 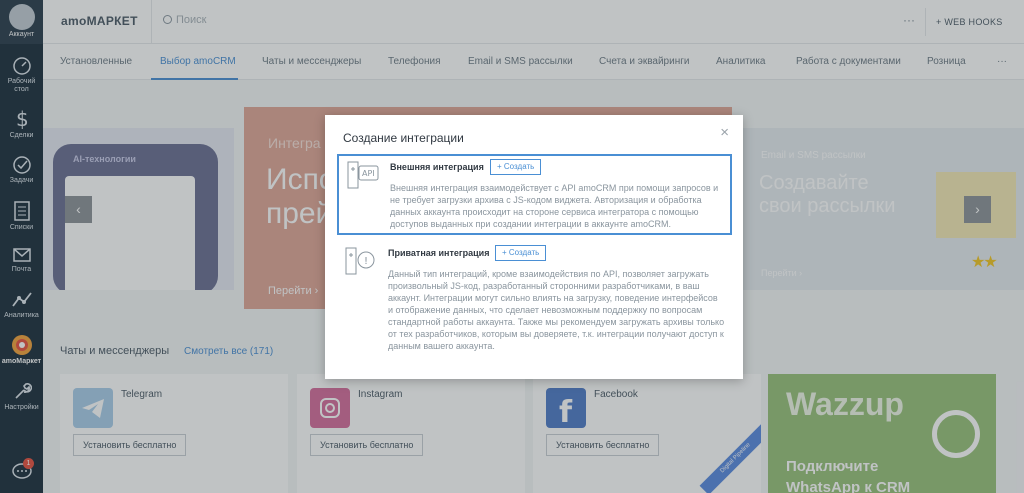 I want to click on private-warning-icon: !, so click(x=360, y=261).